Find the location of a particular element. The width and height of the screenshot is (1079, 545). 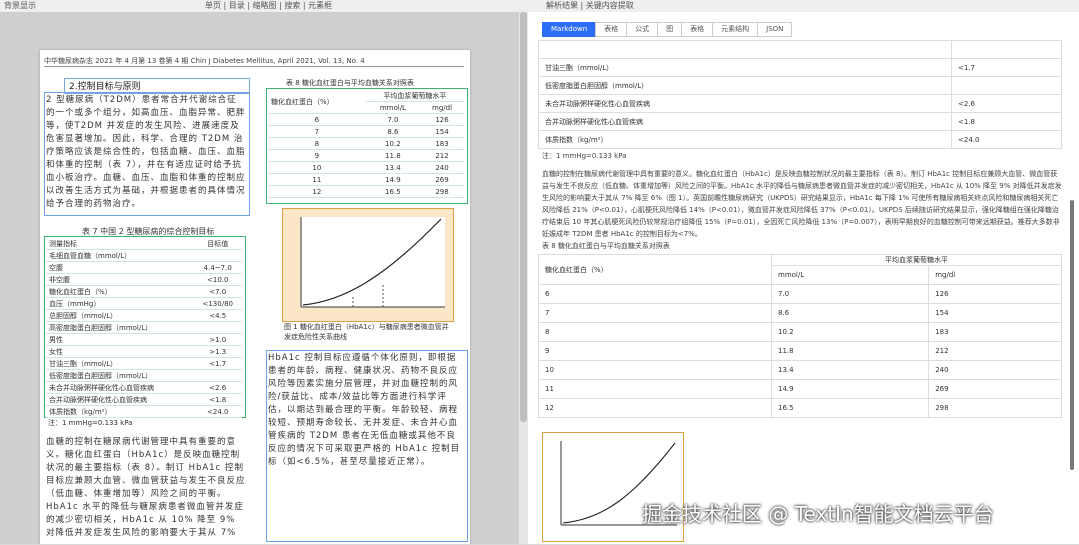

table-header-row: 测量指标 目标值 is located at coordinates (144, 244).